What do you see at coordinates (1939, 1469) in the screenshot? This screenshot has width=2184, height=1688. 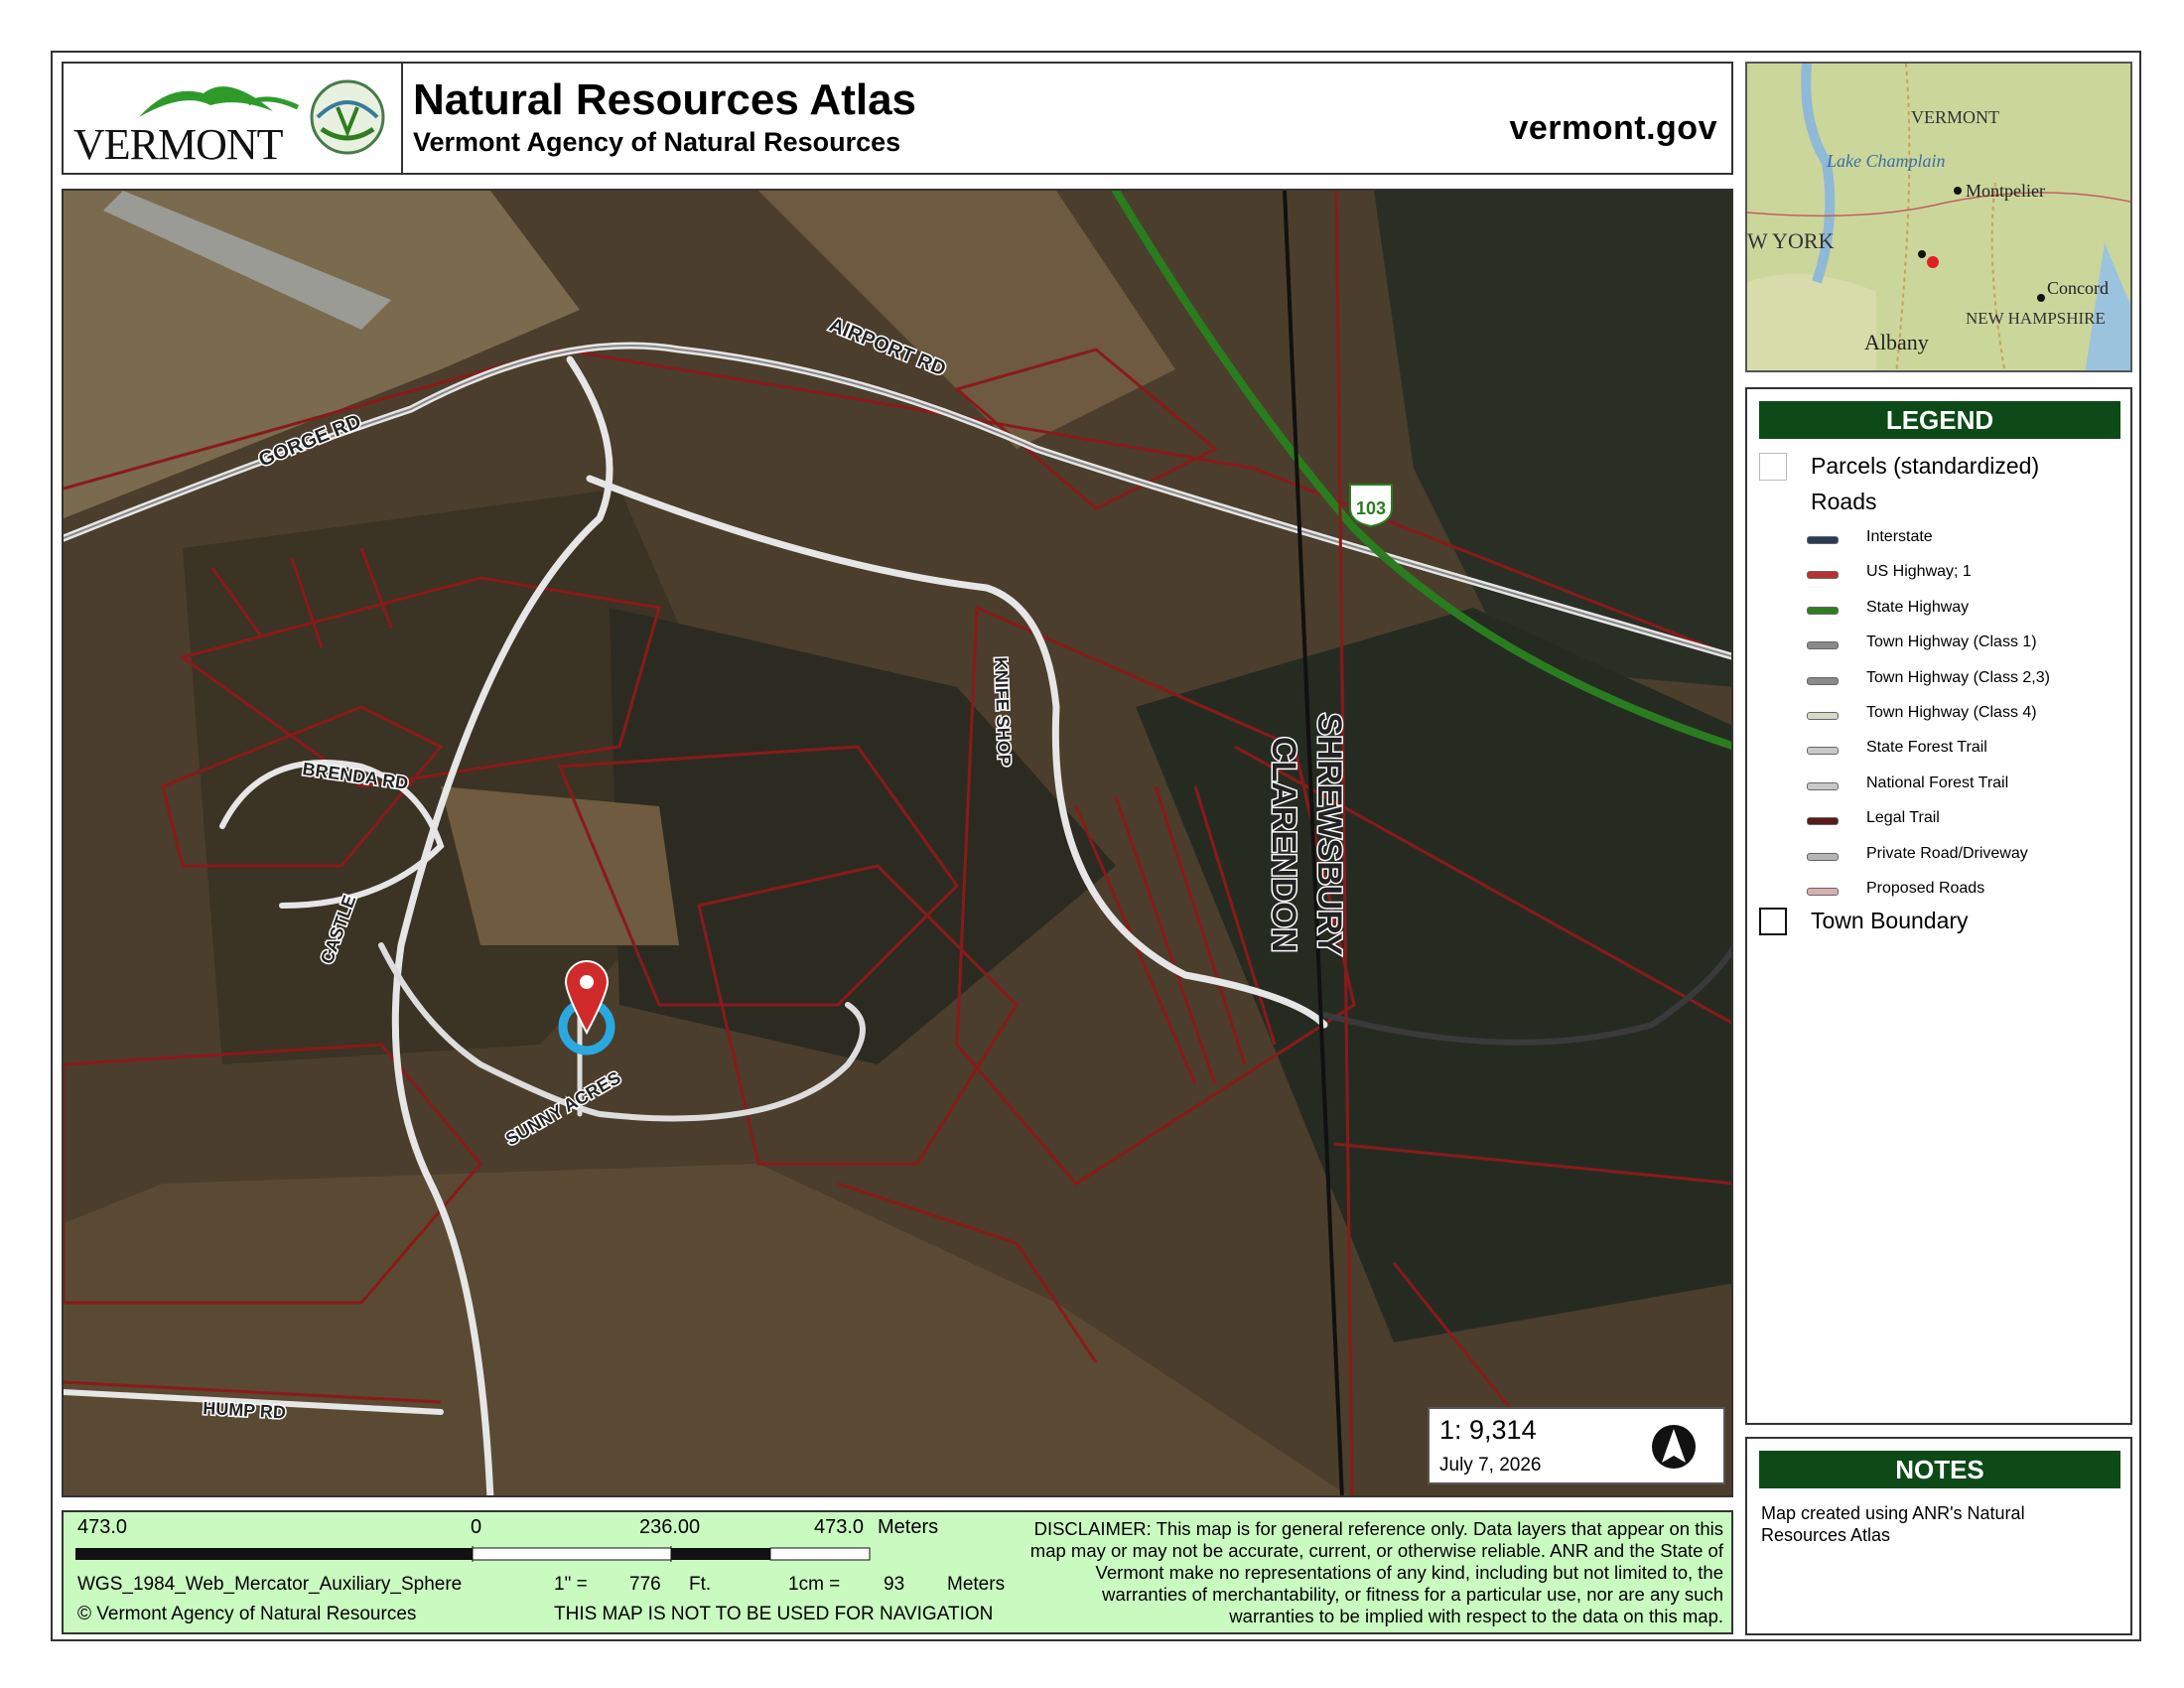 I see `notes-heading: NOTES` at bounding box center [1939, 1469].